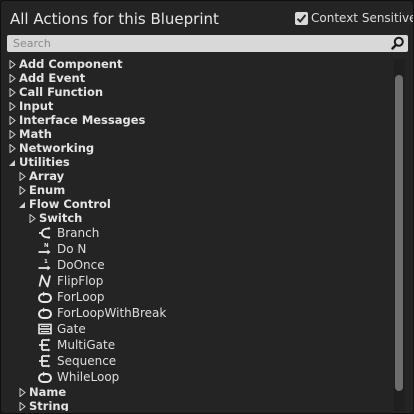 This screenshot has width=414, height=414. What do you see at coordinates (45, 233) in the screenshot?
I see `branch-icon` at bounding box center [45, 233].